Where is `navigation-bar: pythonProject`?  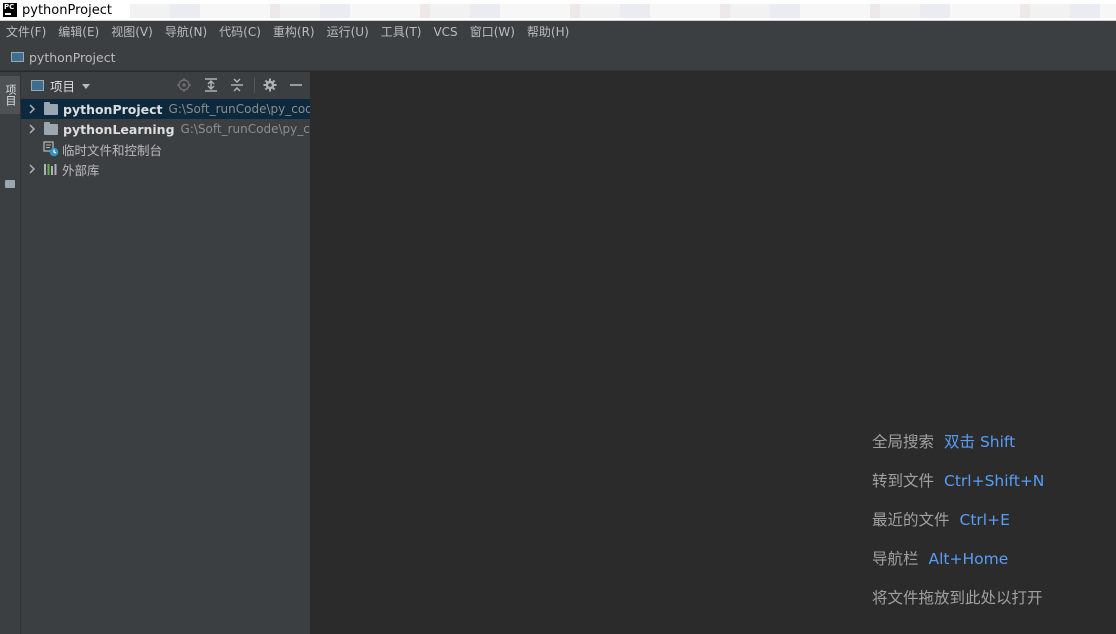
navigation-bar: pythonProject is located at coordinates (558, 57).